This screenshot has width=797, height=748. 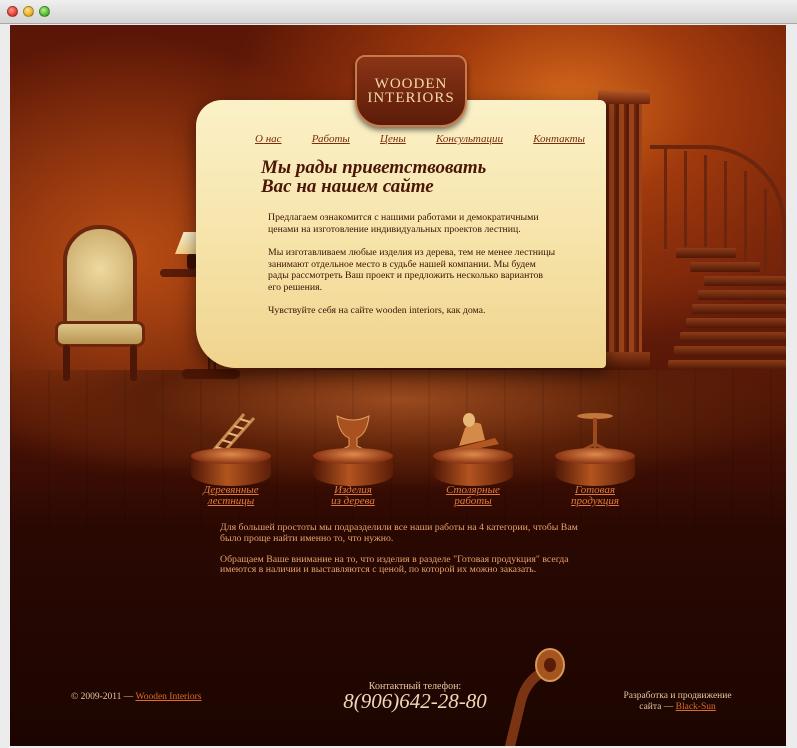 What do you see at coordinates (411, 98) in the screenshot?
I see `logo-text-line2: INTERIORS` at bounding box center [411, 98].